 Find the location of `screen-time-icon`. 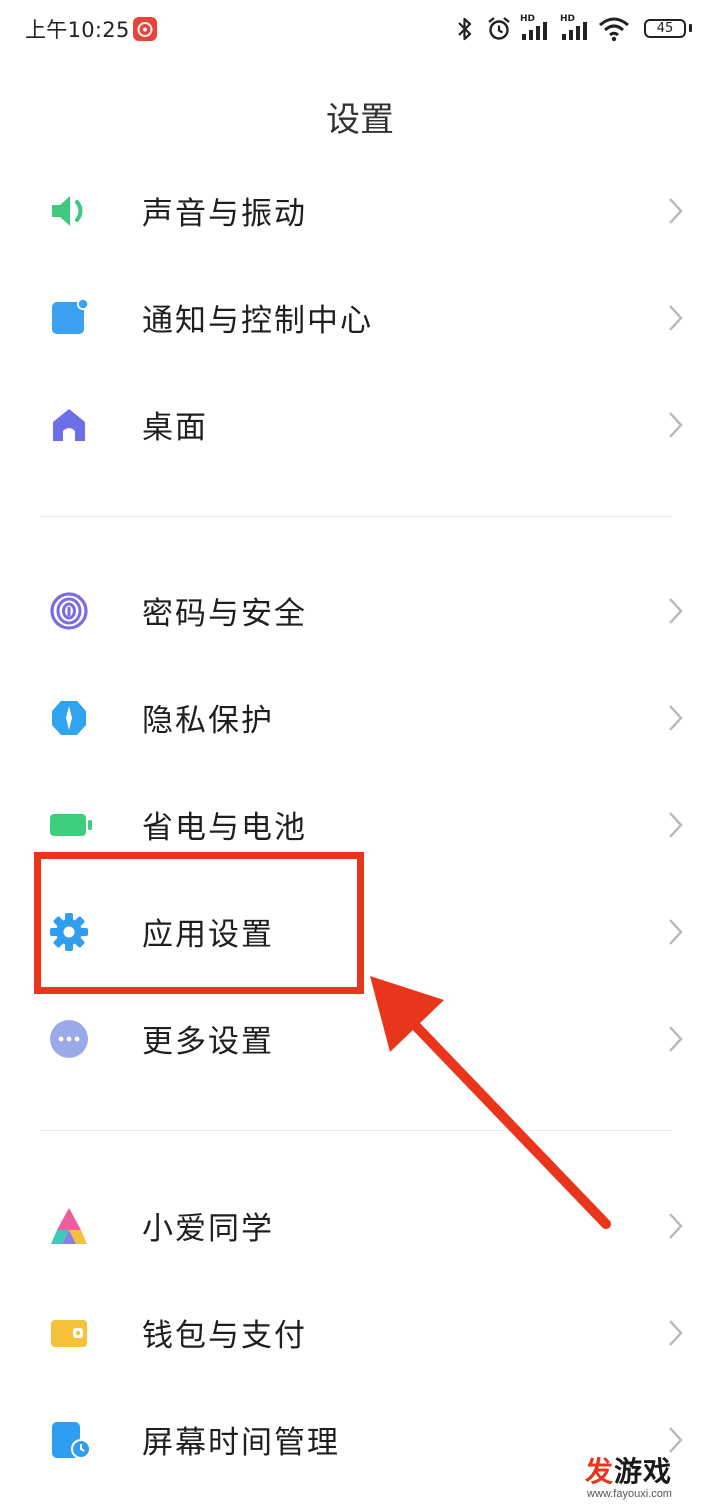

screen-time-icon is located at coordinates (69, 1440).